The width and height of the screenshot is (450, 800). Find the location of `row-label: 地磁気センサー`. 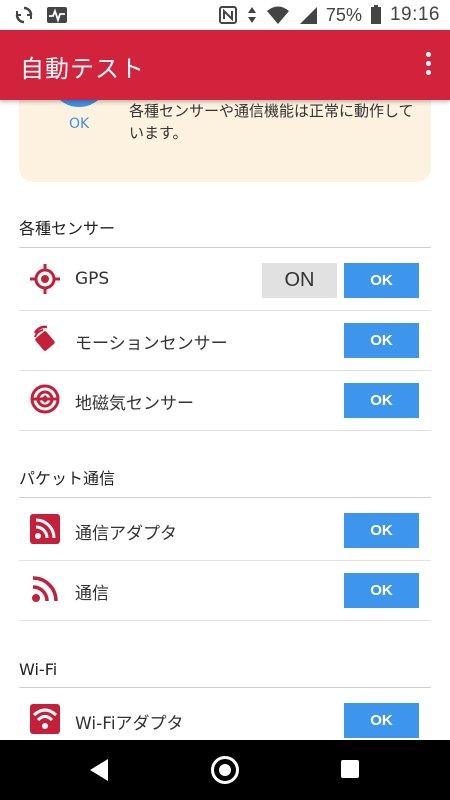

row-label: 地磁気センサー is located at coordinates (134, 404).